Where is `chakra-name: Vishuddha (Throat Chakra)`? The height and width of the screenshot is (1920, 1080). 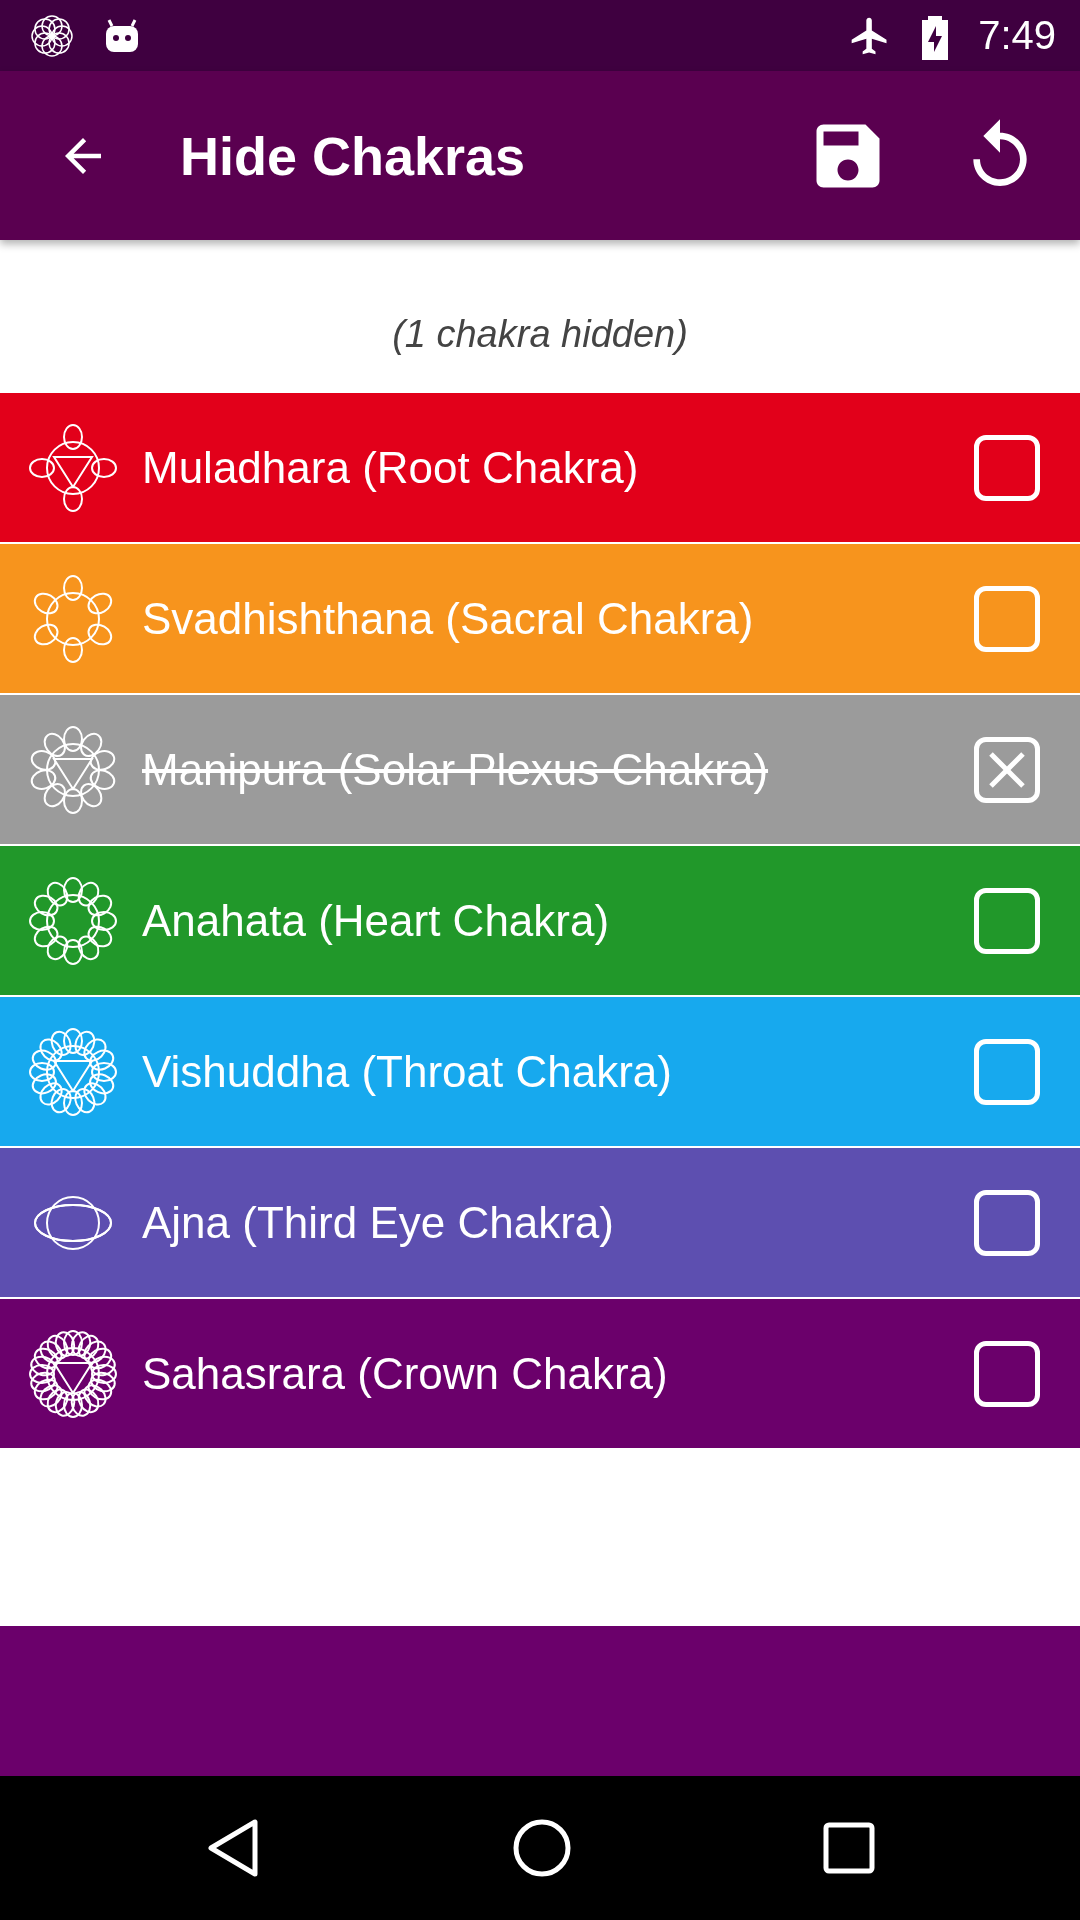
chakra-name: Vishuddha (Throat Chakra) is located at coordinates (407, 1071).